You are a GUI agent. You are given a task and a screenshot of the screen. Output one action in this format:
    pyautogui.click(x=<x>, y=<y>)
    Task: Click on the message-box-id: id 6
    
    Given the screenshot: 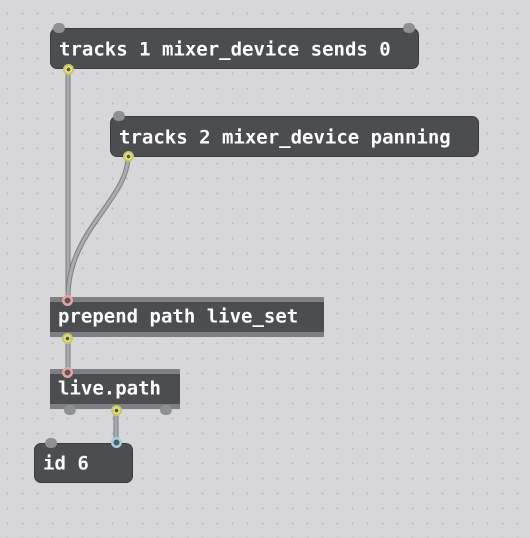 What is the action you would take?
    pyautogui.click(x=83, y=460)
    